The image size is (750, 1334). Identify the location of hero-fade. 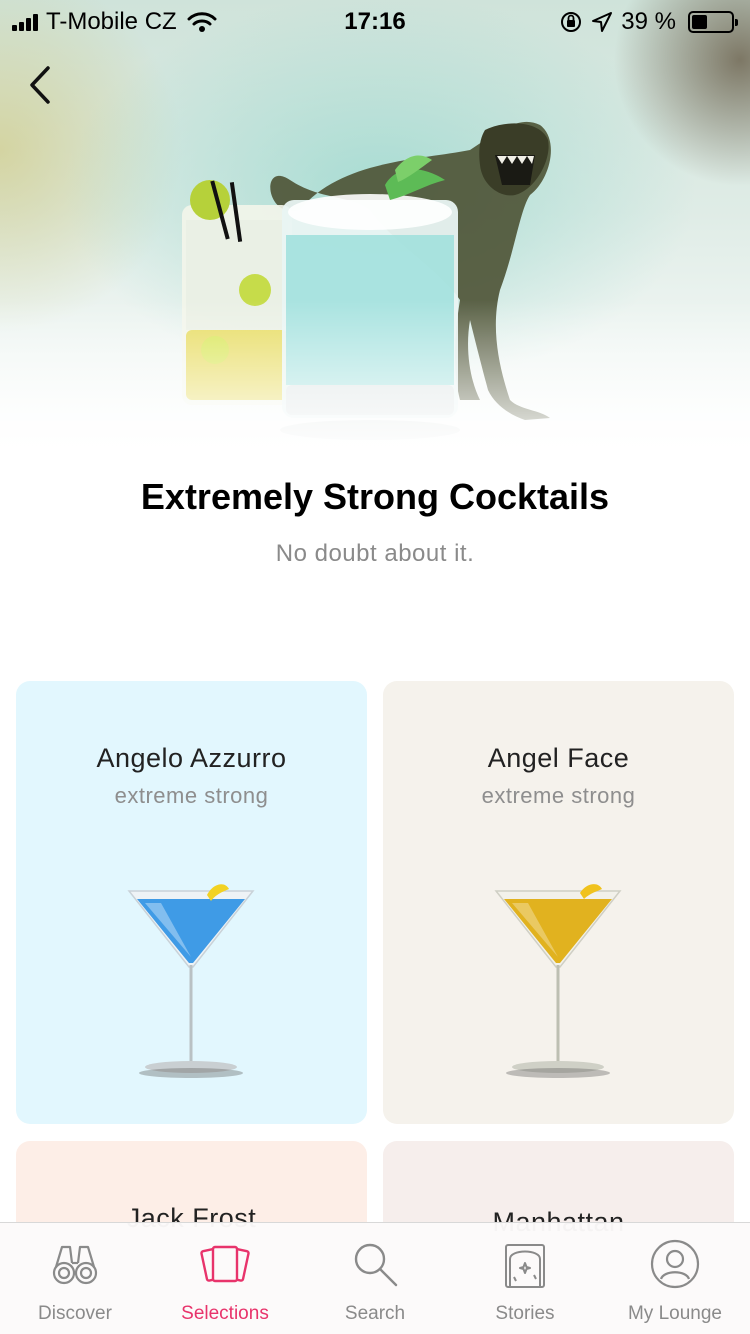
(375, 385).